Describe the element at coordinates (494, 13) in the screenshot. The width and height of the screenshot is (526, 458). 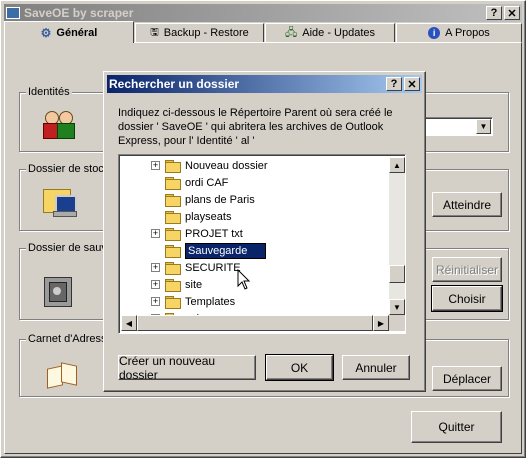
I see `main-help-button: ?` at that location.